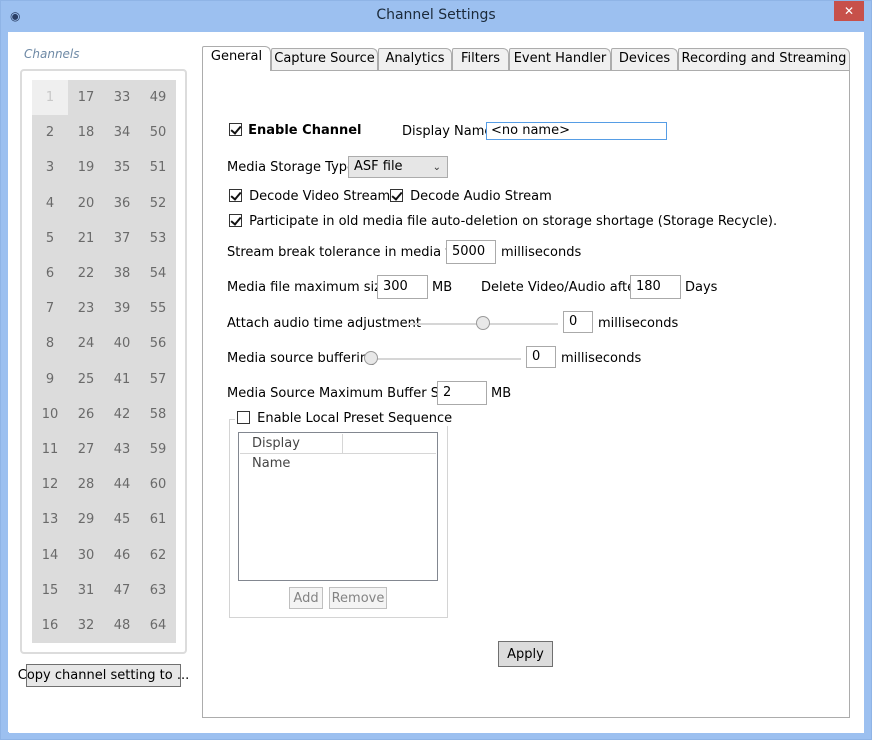  Describe the element at coordinates (50, 98) in the screenshot. I see `channel-cell-1: 1` at that location.